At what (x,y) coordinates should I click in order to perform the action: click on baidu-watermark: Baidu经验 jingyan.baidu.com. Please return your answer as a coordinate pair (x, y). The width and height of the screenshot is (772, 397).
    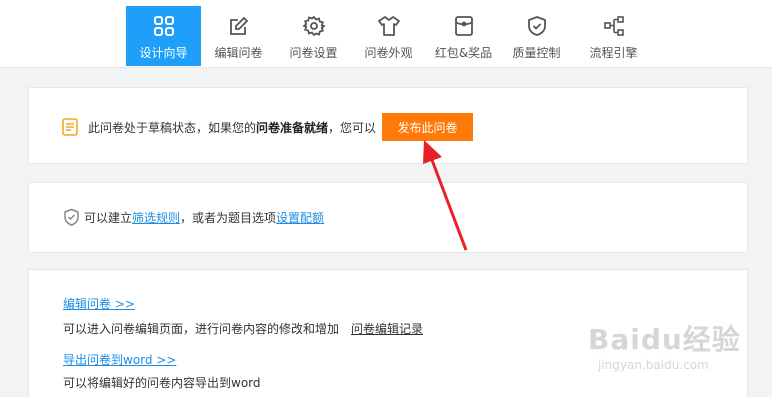
    Looking at the image, I should click on (664, 345).